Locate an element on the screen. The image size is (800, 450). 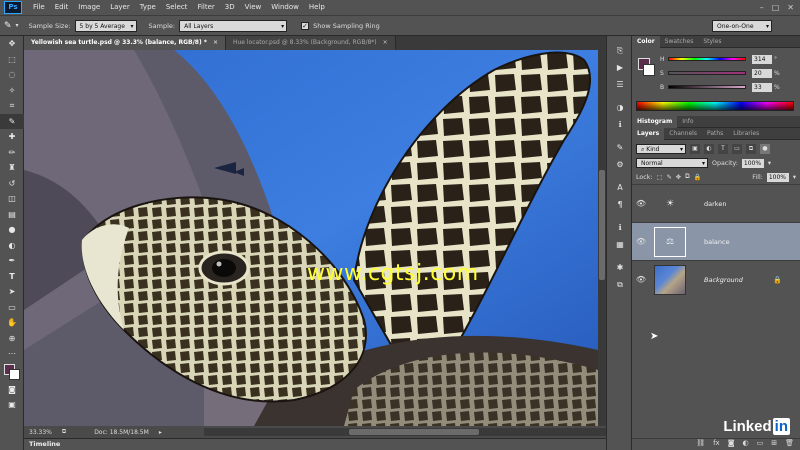
screen-mode-icon: ▣ is located at coordinates (12, 405).